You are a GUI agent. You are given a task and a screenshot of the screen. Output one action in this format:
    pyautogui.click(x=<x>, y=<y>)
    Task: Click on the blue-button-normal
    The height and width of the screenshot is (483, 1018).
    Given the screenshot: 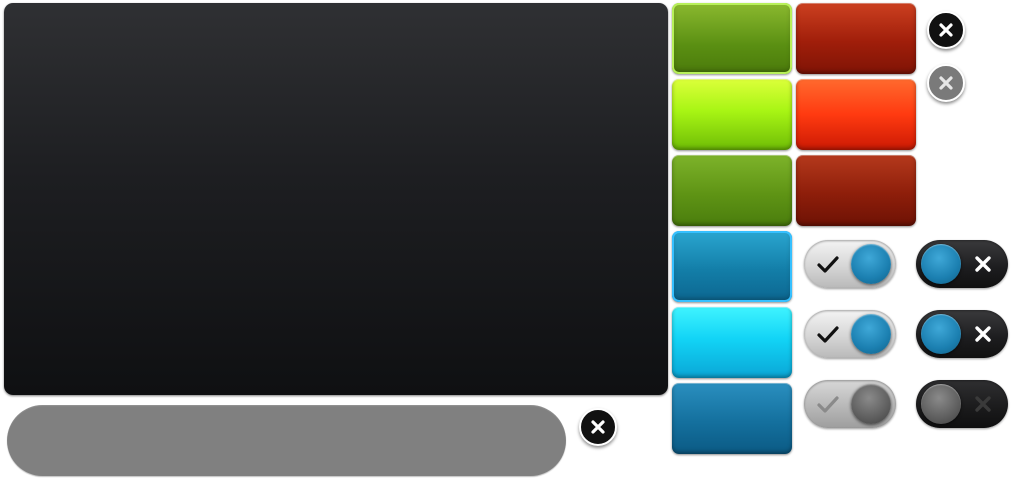 What is the action you would take?
    pyautogui.click(x=732, y=266)
    